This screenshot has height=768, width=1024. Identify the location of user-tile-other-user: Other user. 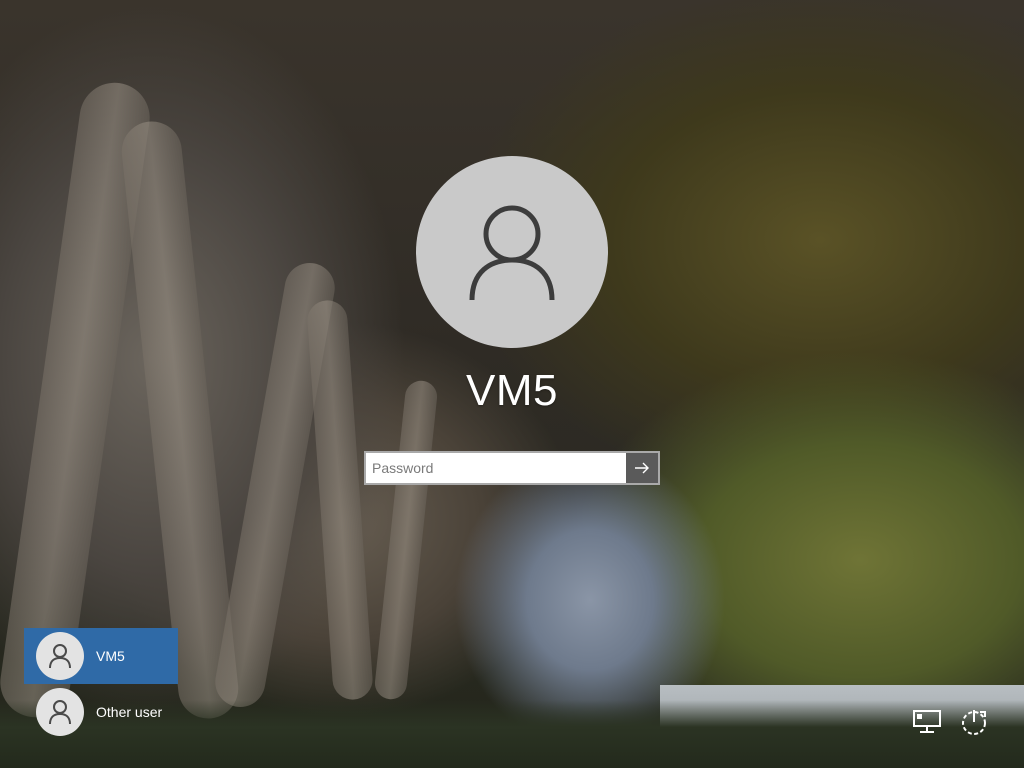
(101, 712).